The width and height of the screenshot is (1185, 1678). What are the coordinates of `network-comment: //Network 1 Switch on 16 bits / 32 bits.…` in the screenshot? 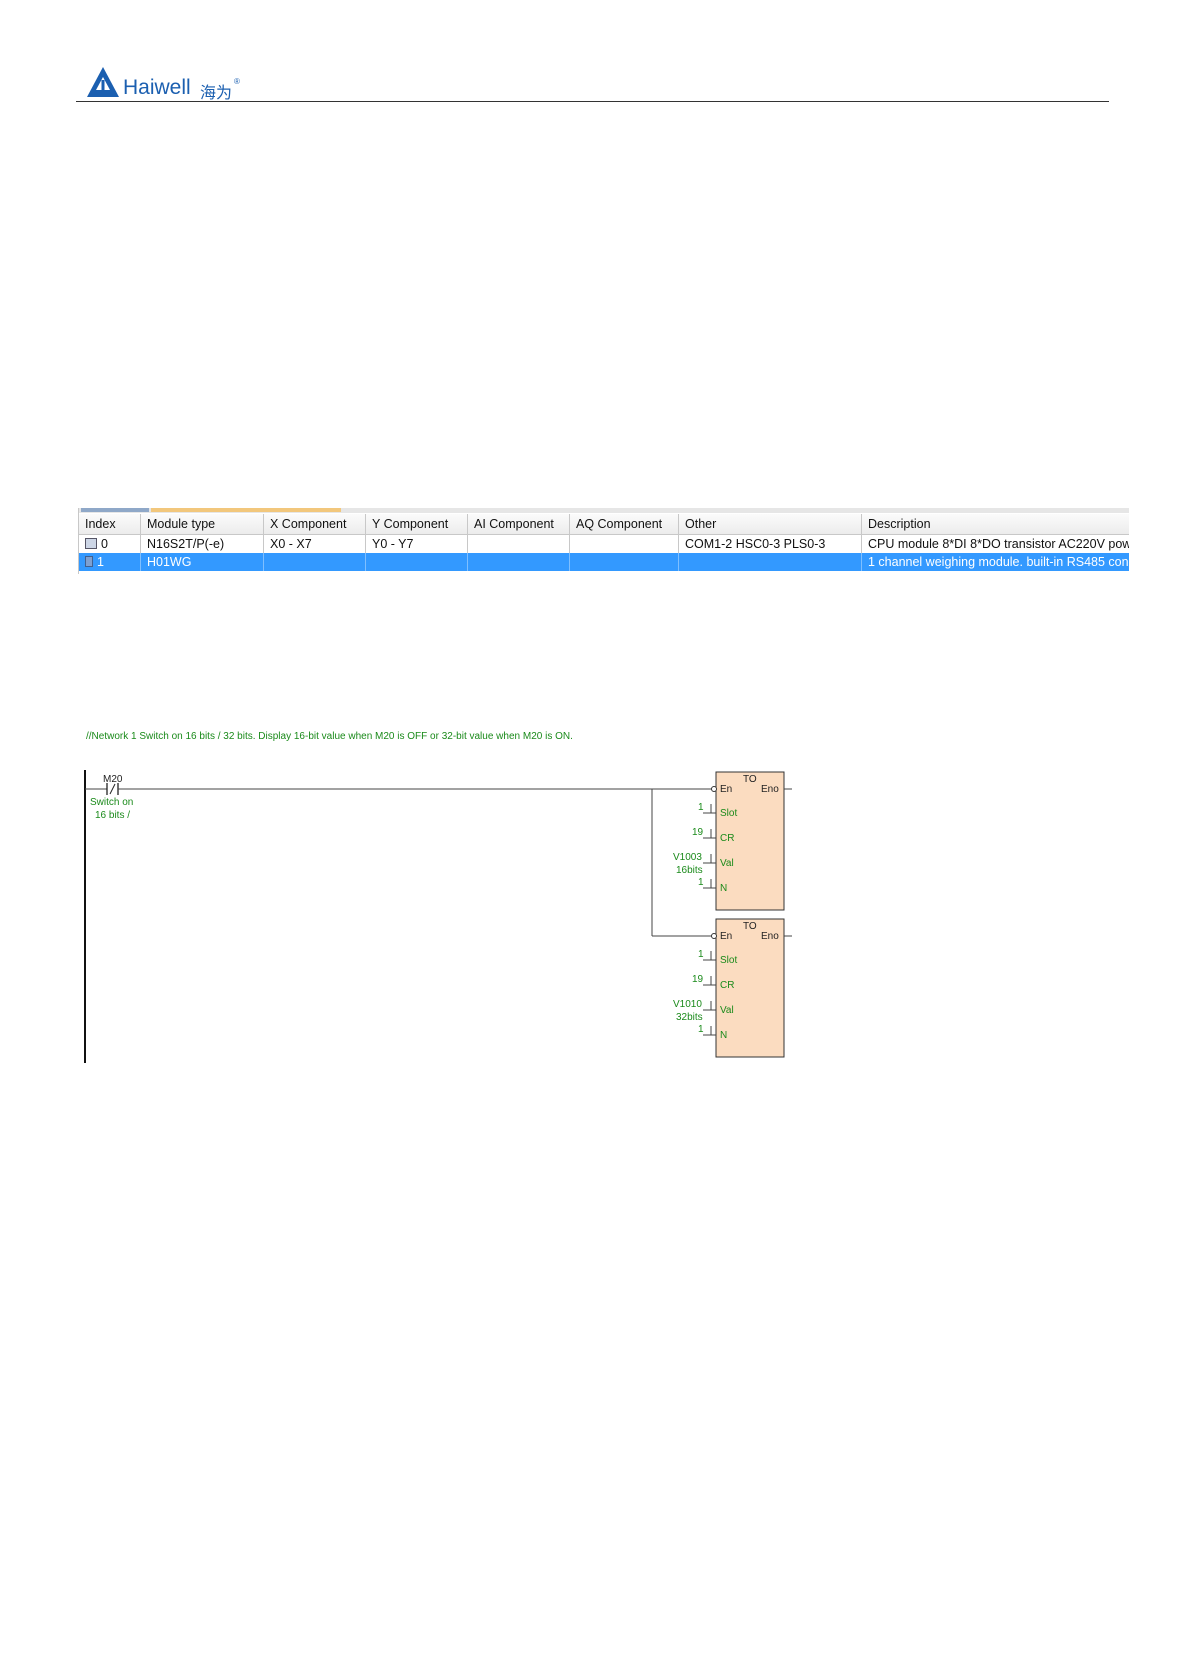 It's located at (329, 736).